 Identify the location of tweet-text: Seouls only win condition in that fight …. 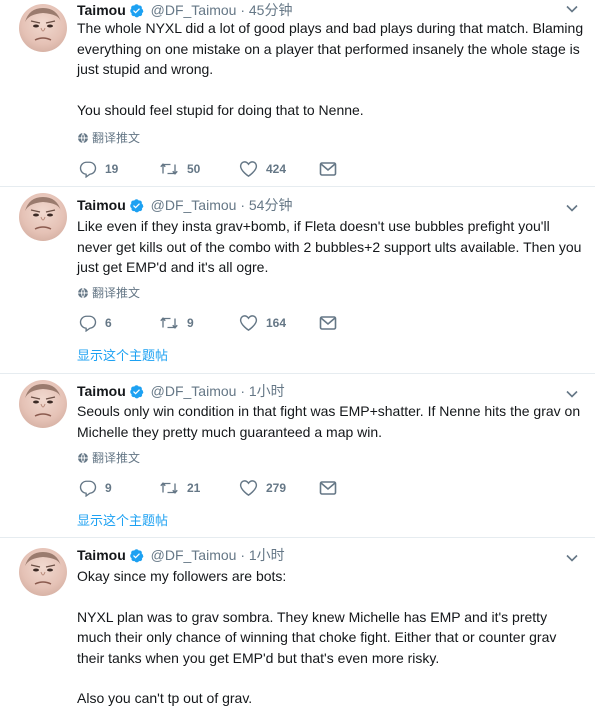
(331, 421).